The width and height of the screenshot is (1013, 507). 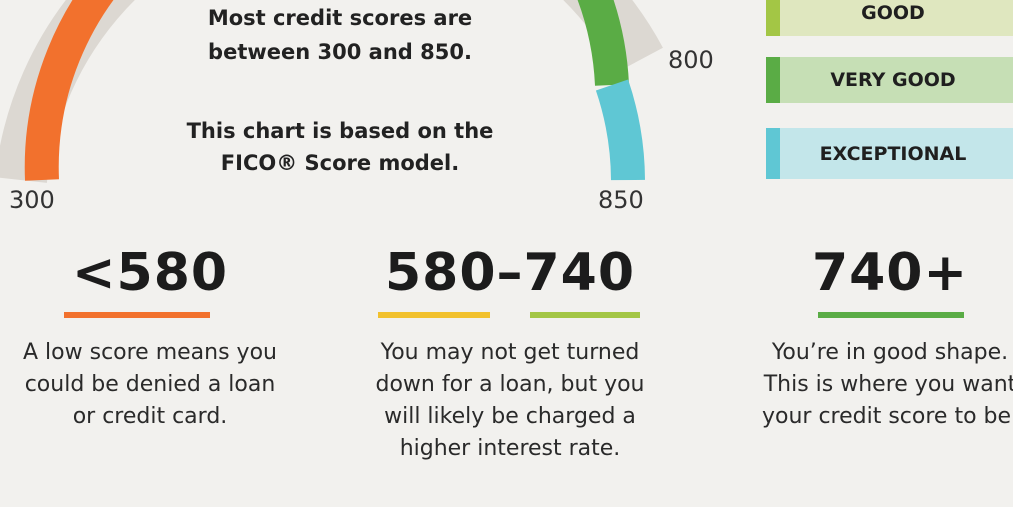 I want to click on legend-item-very-good: VERY GOOD, so click(x=889, y=80).